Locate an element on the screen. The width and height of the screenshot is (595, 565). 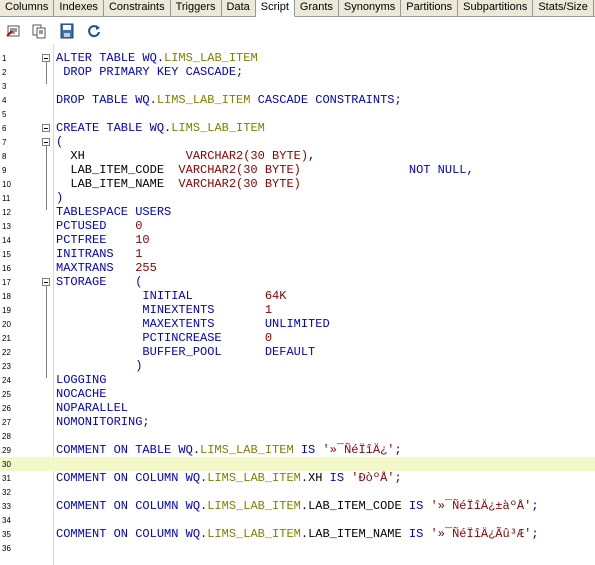
code-line: 3 is located at coordinates (297, 86).